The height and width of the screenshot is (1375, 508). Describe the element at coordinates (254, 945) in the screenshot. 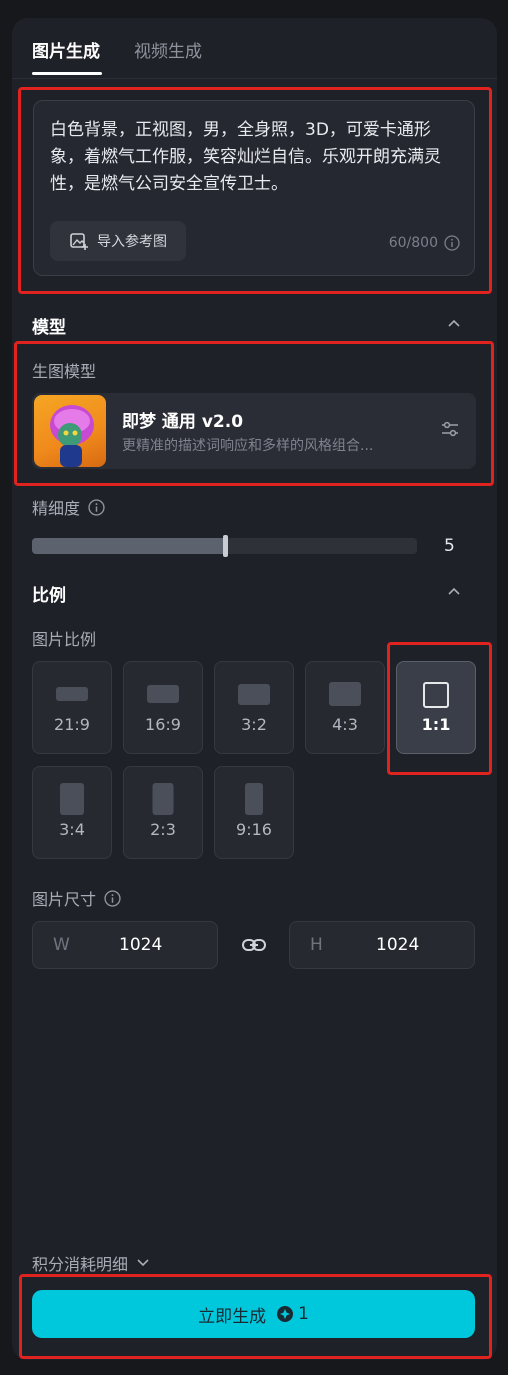

I see `link-aspect-icon` at that location.